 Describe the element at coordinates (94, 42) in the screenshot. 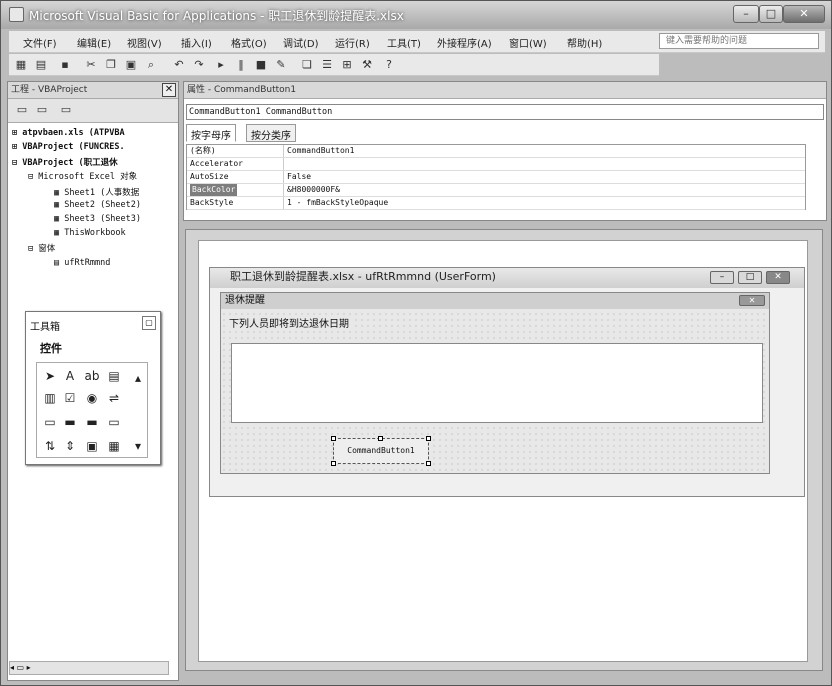

I see `menu-edit: 编辑(E)` at that location.